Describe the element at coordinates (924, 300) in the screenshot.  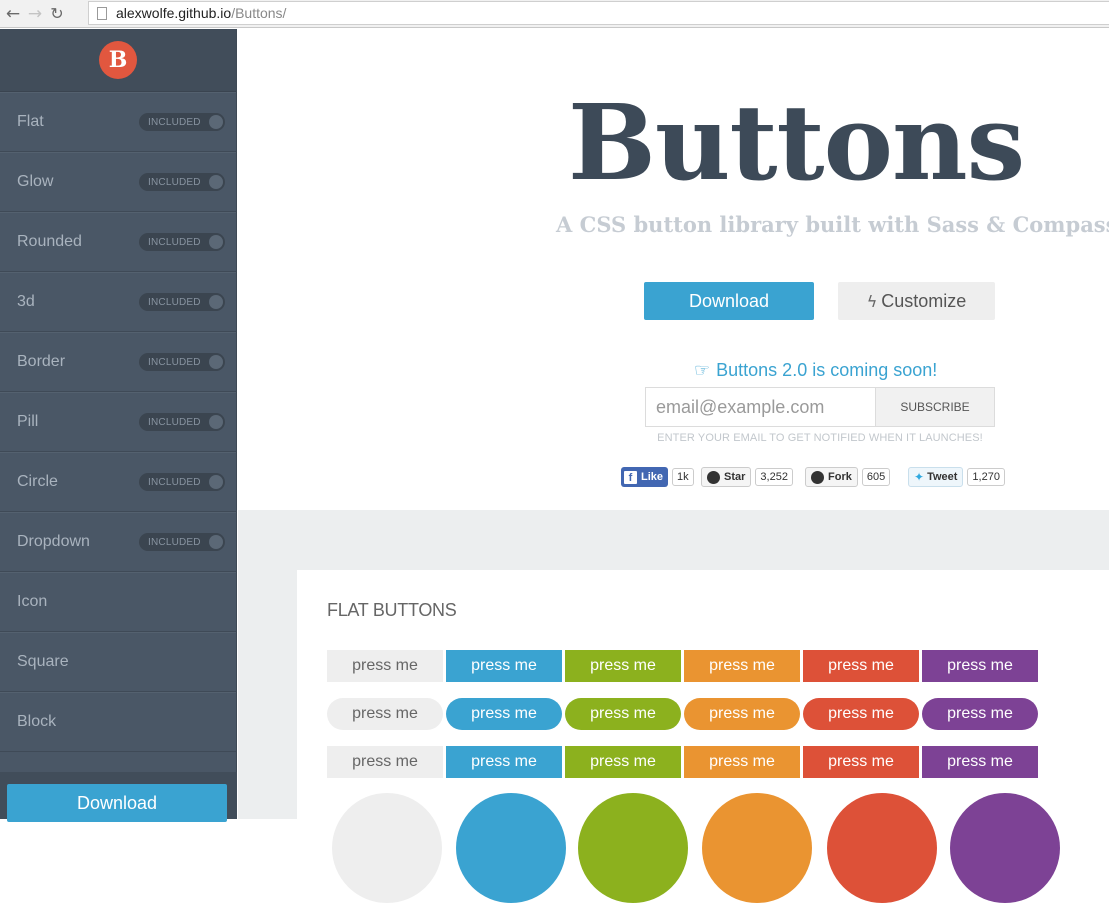
I see `customize-label: Customize` at that location.